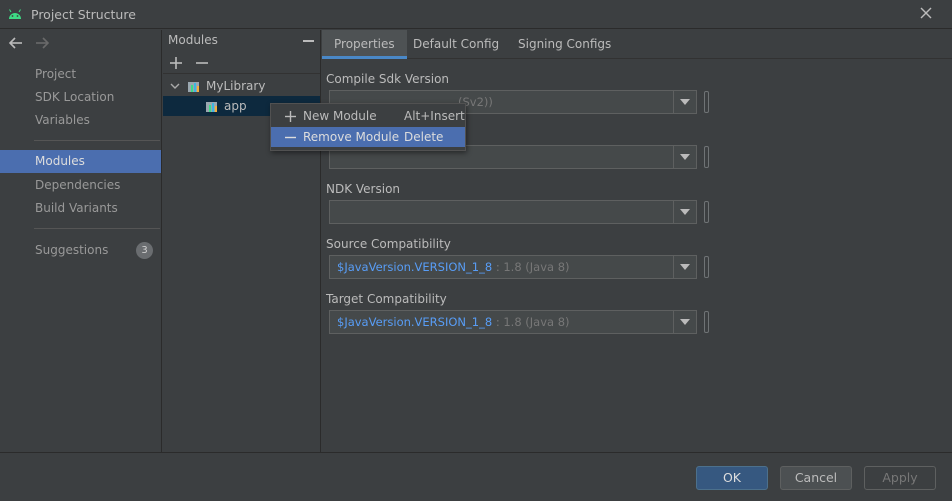  I want to click on tab-signing-configs: Signing Configs, so click(564, 44).